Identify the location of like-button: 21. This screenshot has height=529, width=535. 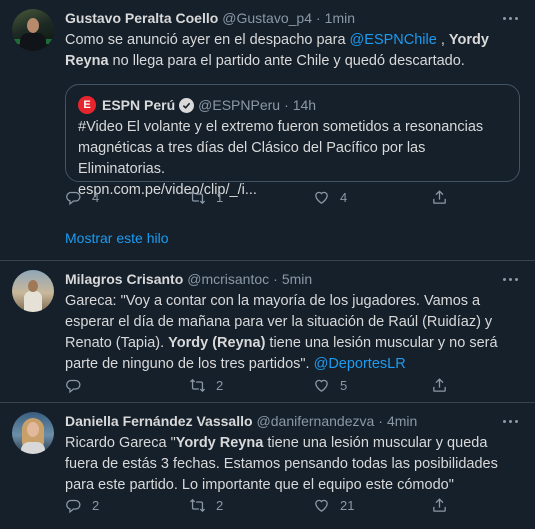
(372, 505).